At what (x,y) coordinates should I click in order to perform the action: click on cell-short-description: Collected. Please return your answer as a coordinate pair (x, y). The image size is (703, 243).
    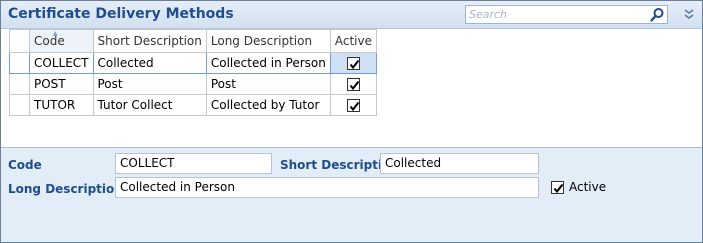
    Looking at the image, I should click on (149, 63).